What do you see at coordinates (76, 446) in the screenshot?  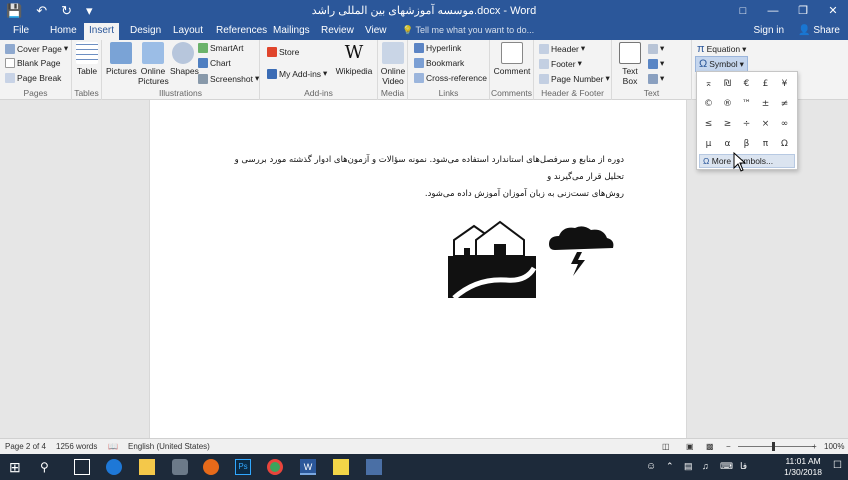 I see `word-count: 1256 words` at bounding box center [76, 446].